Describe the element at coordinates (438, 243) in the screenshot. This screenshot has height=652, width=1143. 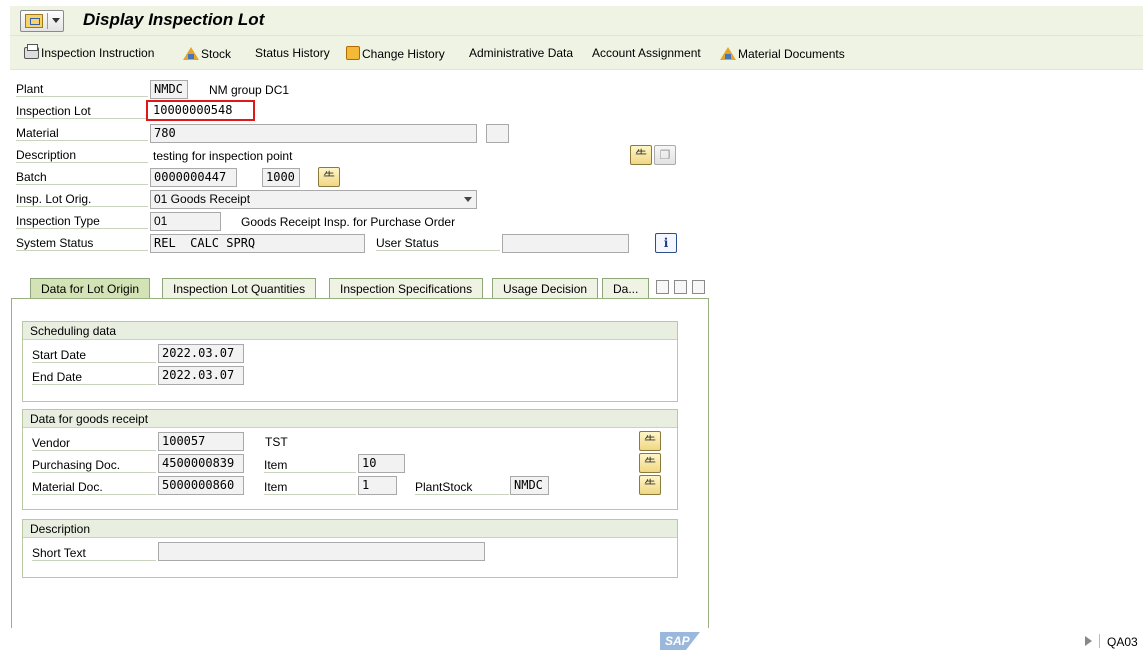
I see `user-status-label: User Status` at that location.